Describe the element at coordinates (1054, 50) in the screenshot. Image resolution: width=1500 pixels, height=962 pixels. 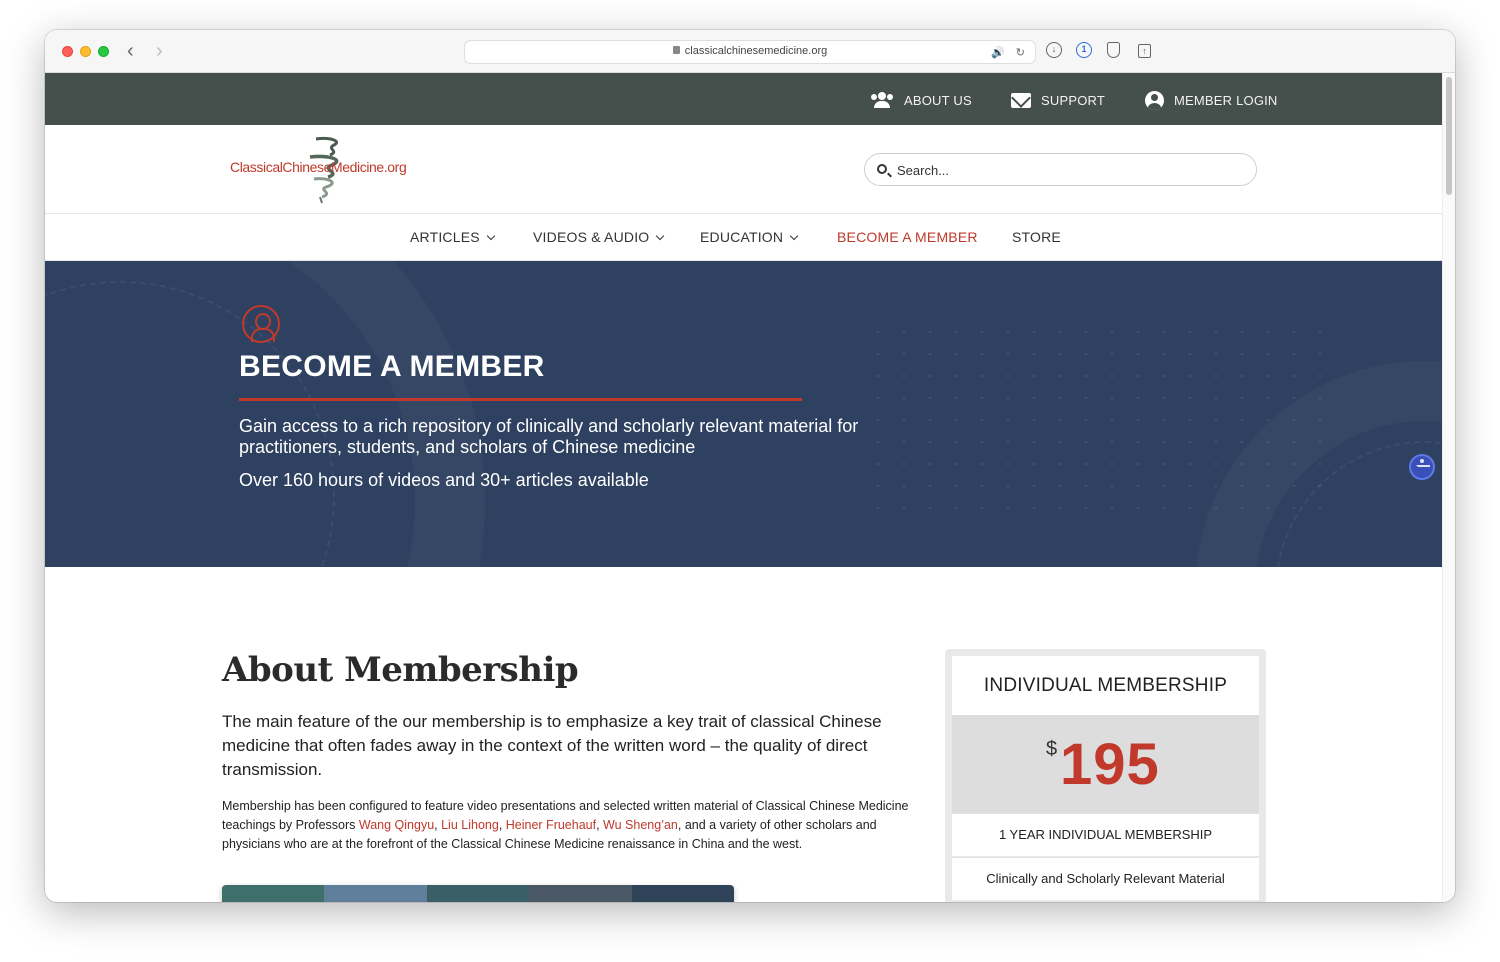
I see `download-icon: ↓` at that location.